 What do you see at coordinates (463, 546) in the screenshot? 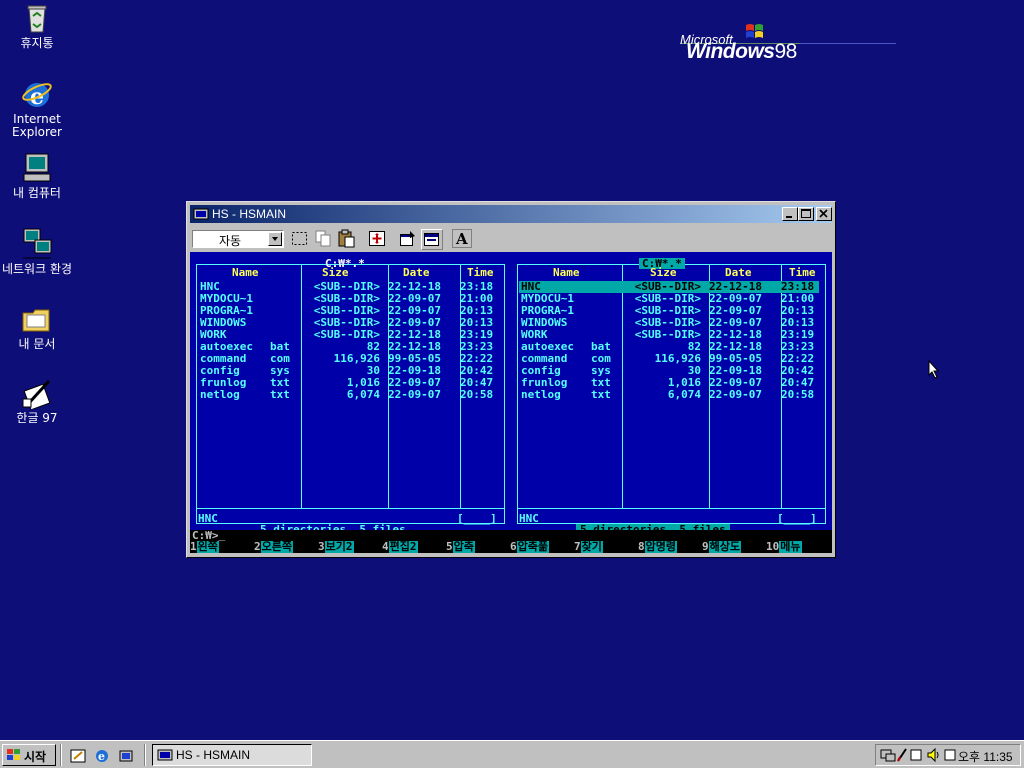
I see `function-key-label: 압축` at bounding box center [463, 546].